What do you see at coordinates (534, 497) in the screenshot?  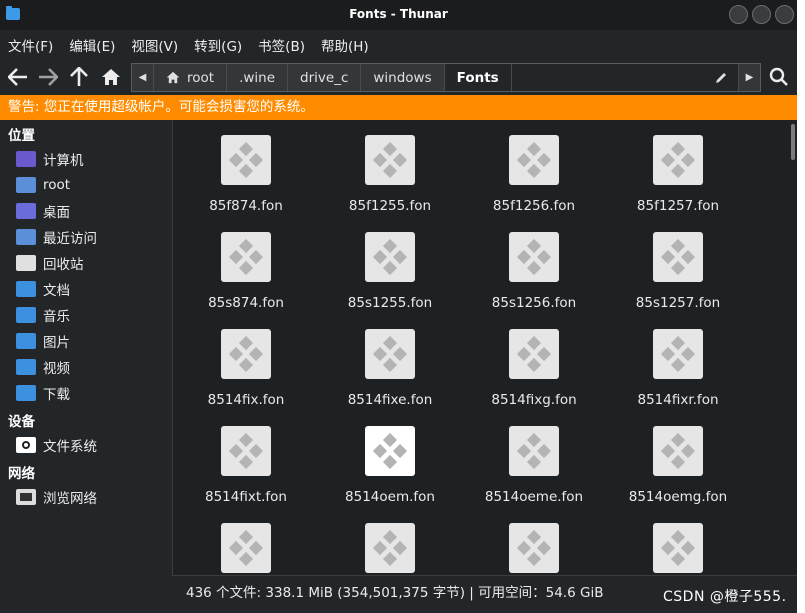 I see `file-name: 8514oeme.fon` at bounding box center [534, 497].